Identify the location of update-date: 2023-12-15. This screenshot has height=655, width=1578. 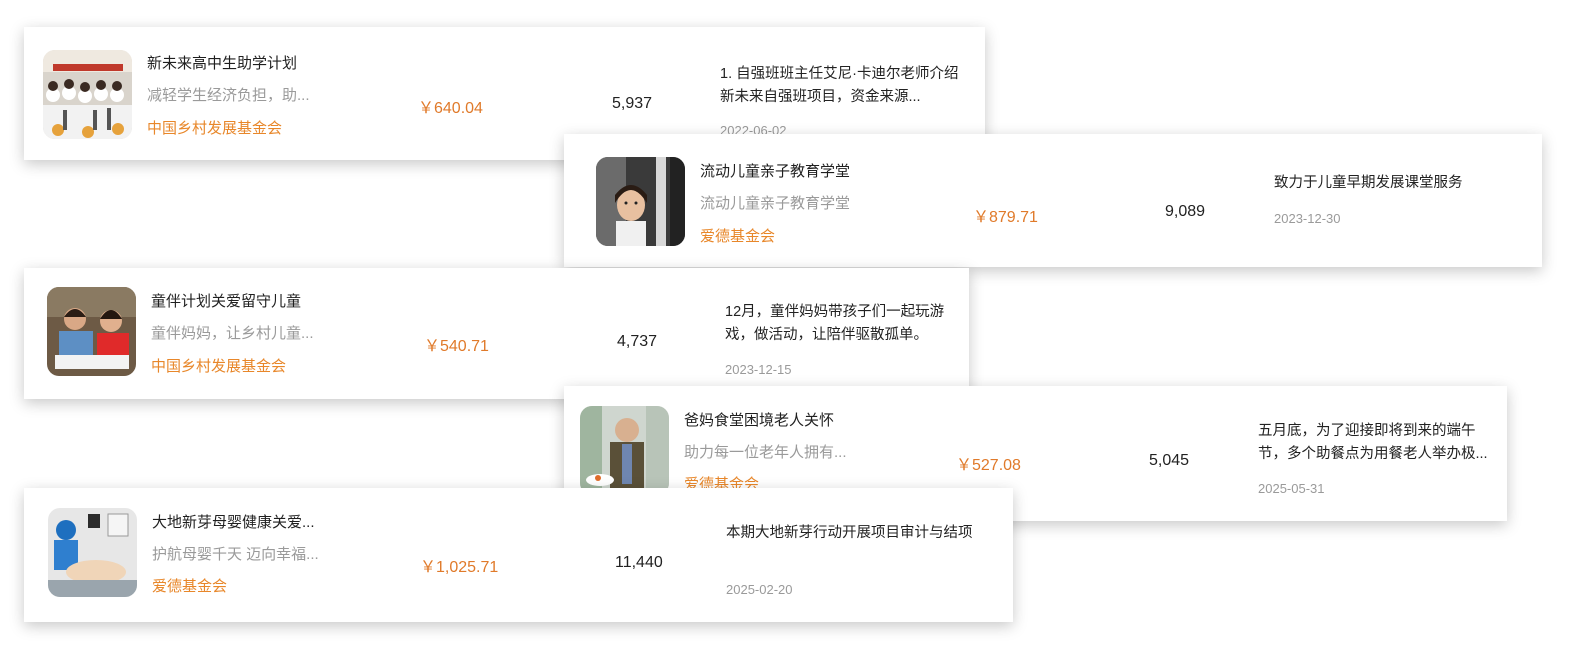
(758, 369).